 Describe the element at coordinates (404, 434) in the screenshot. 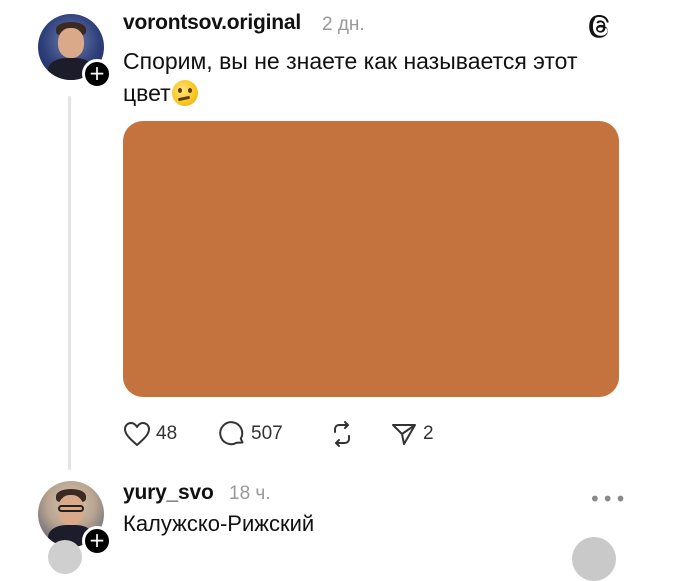

I see `share-icon` at that location.